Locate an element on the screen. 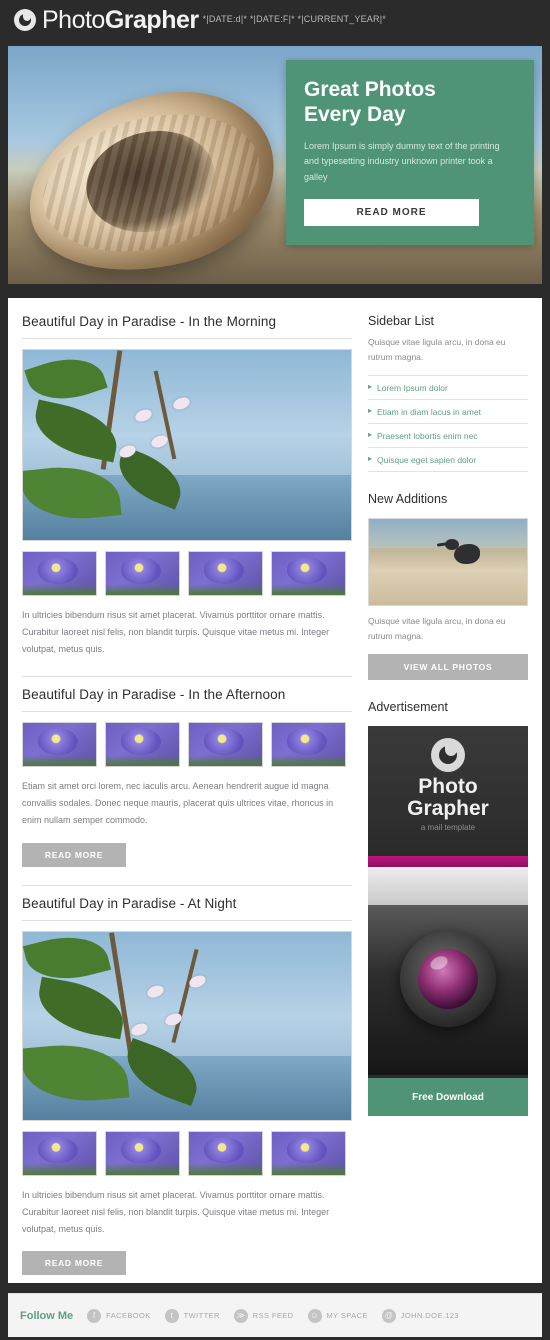 Image resolution: width=550 pixels, height=1340 pixels. sidebar-list-title: Sidebar List is located at coordinates (401, 321).